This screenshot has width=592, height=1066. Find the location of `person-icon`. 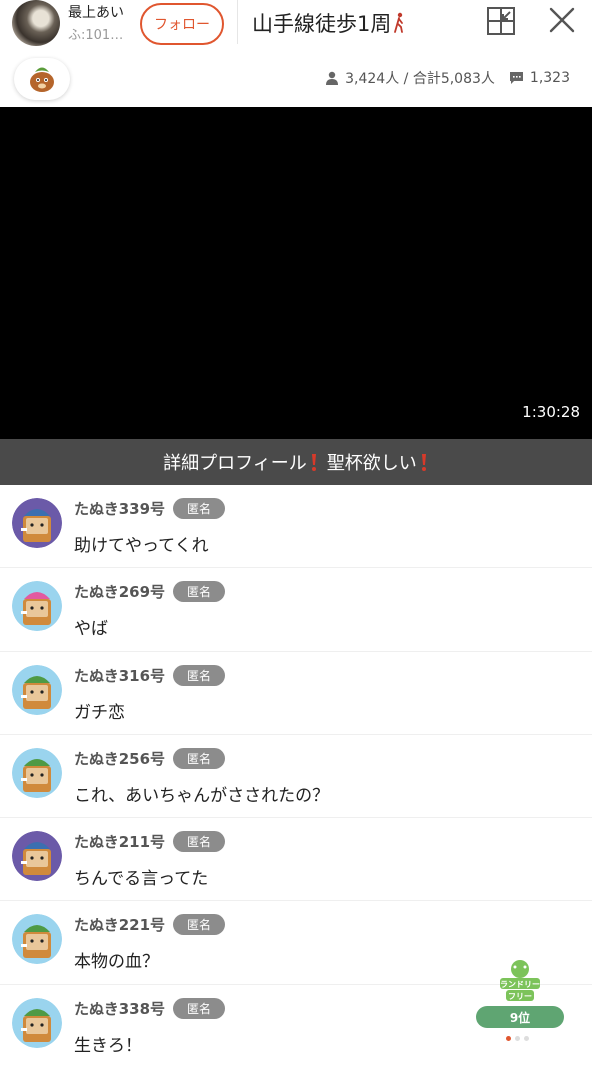

person-icon is located at coordinates (332, 78).